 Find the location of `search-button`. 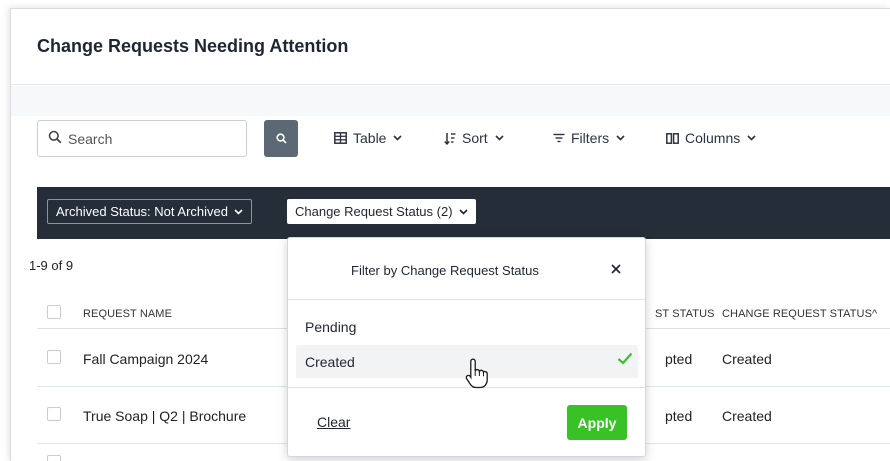

search-button is located at coordinates (281, 138).